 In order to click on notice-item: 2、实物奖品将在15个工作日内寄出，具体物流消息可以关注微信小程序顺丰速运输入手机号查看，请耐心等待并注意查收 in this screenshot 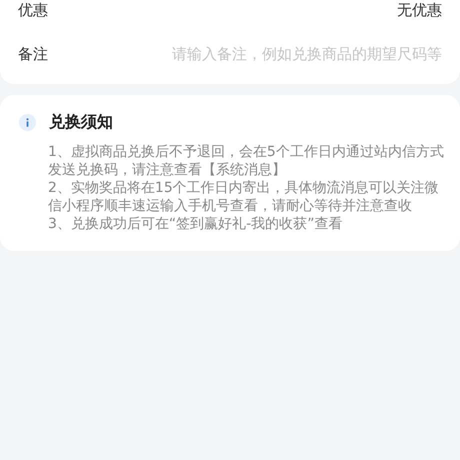, I will do `click(244, 197)`.